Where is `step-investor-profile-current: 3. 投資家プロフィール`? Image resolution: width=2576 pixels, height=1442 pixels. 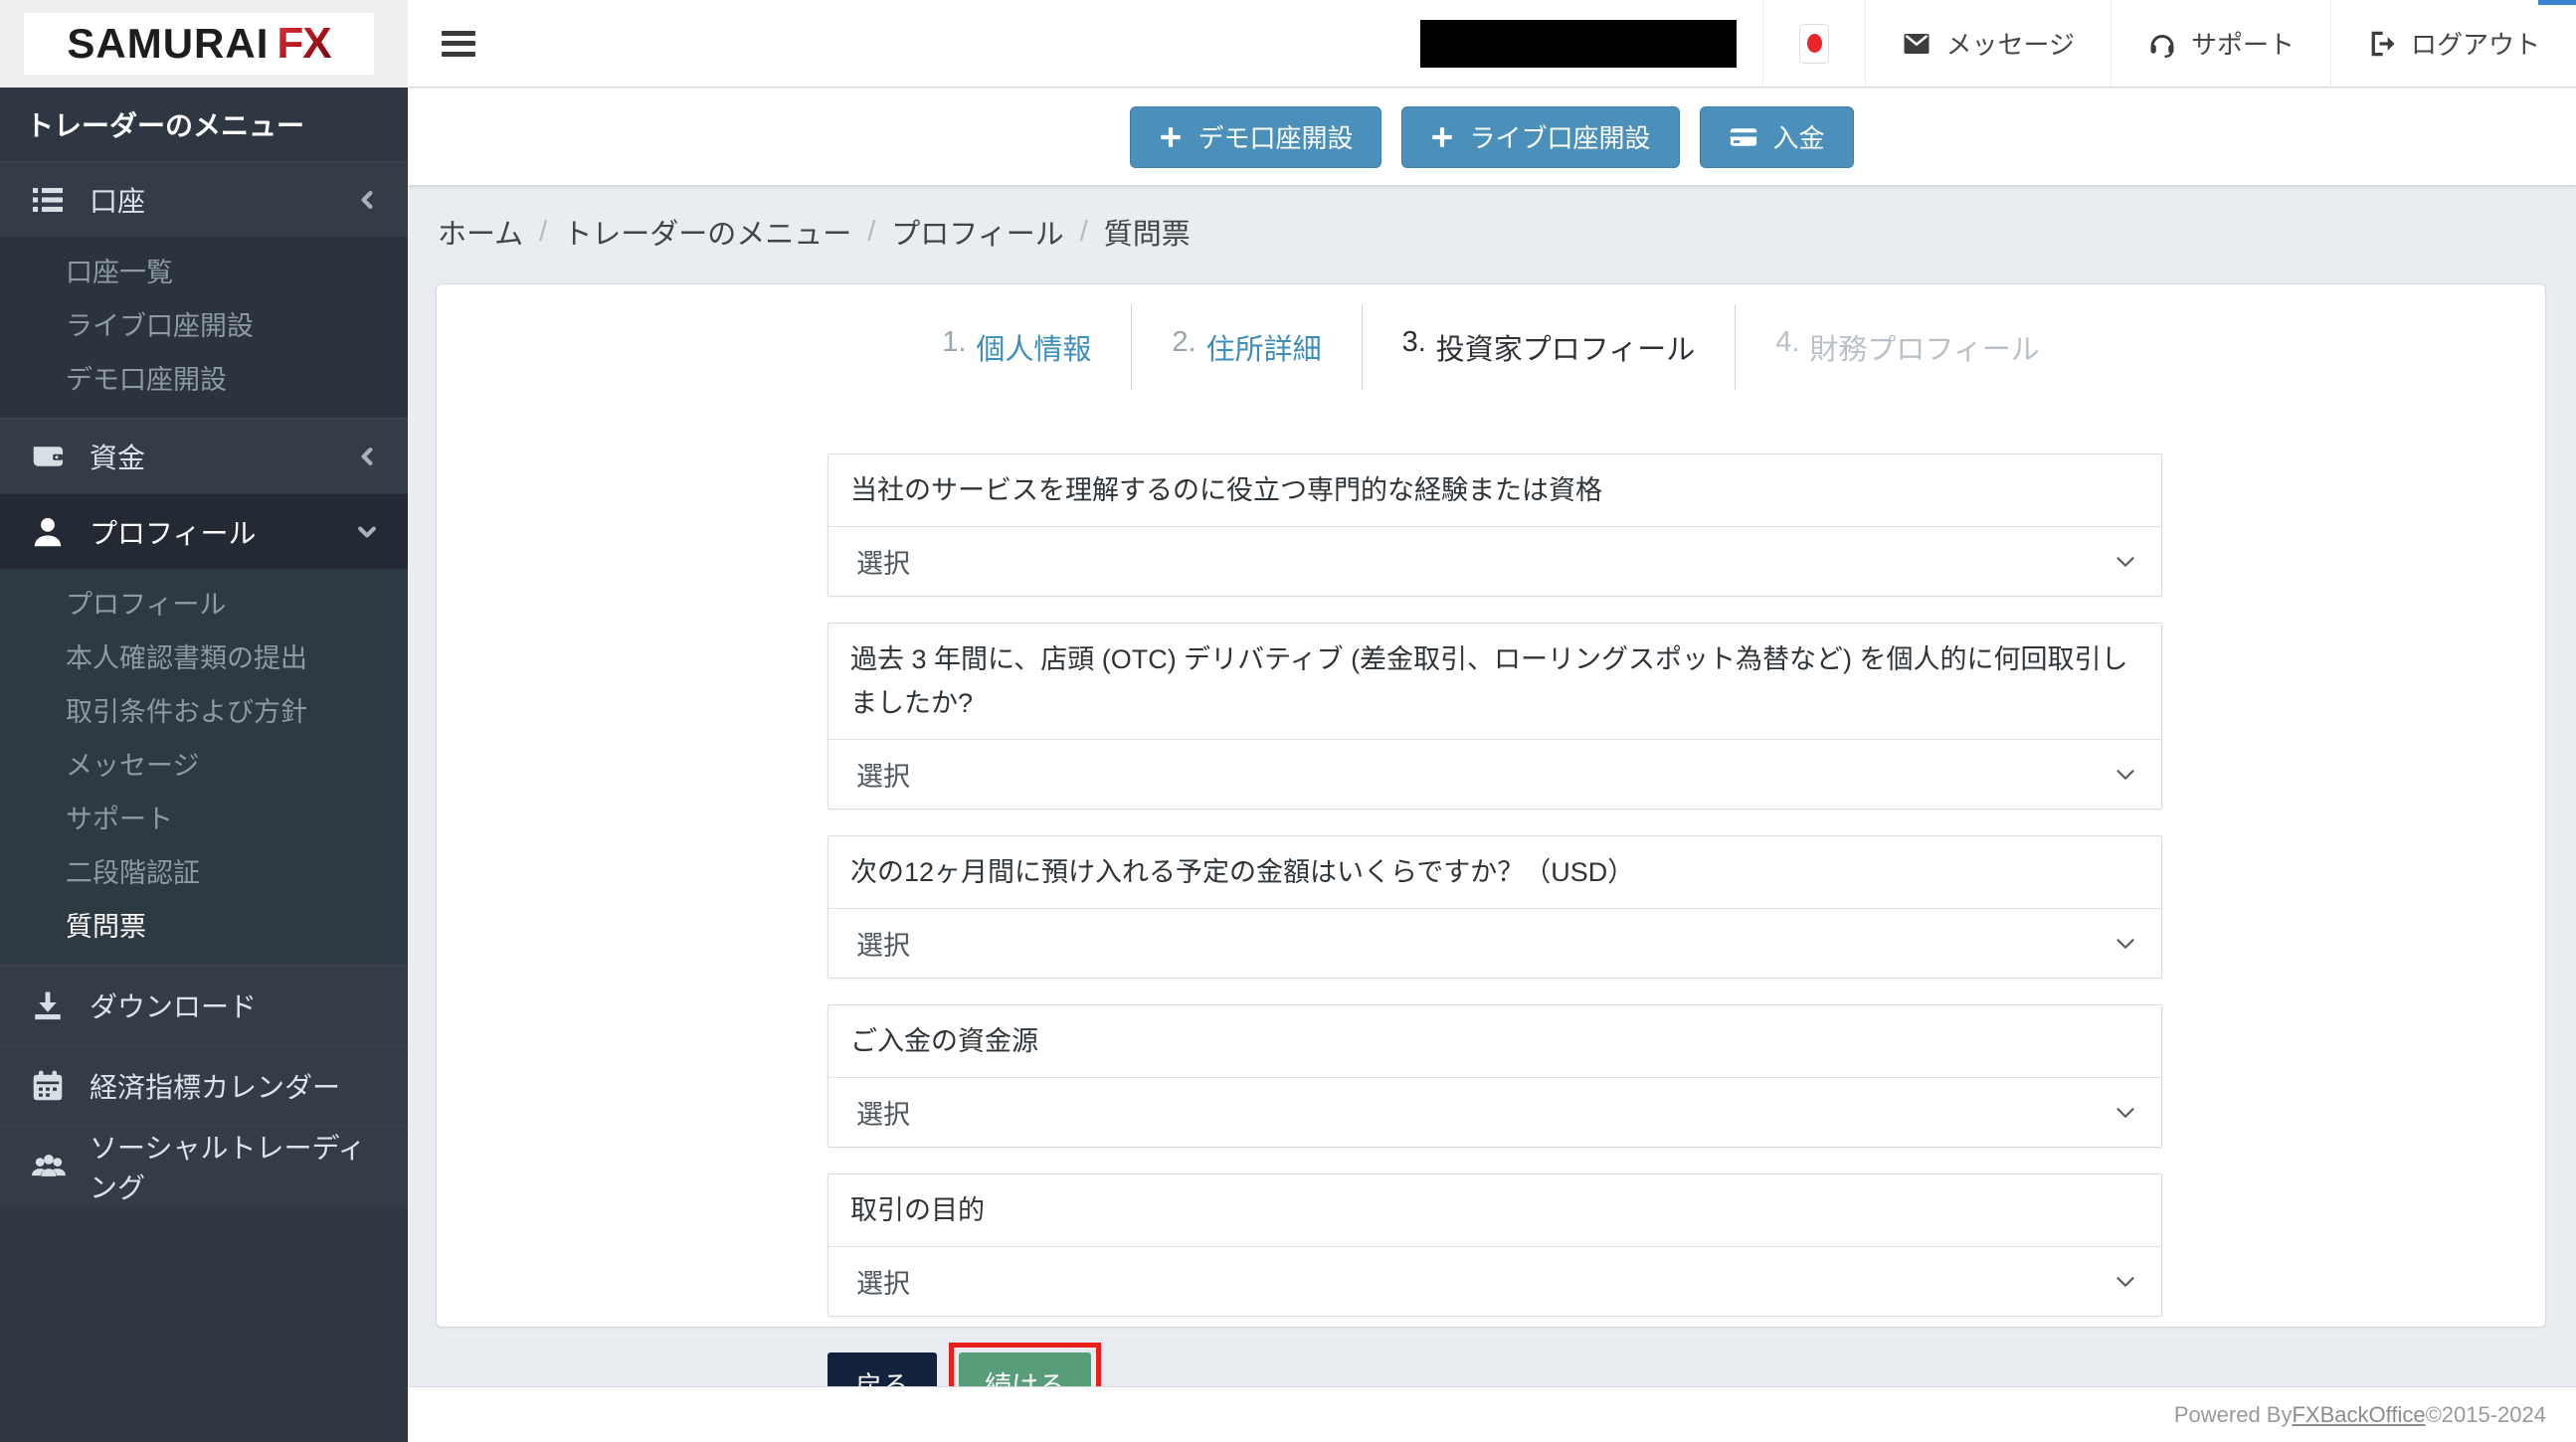 step-investor-profile-current: 3. 投資家プロフィール is located at coordinates (1550, 347).